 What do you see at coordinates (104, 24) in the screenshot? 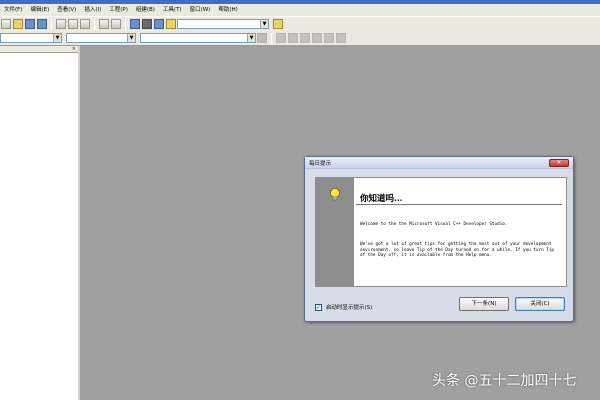
I see `undo-icon` at bounding box center [104, 24].